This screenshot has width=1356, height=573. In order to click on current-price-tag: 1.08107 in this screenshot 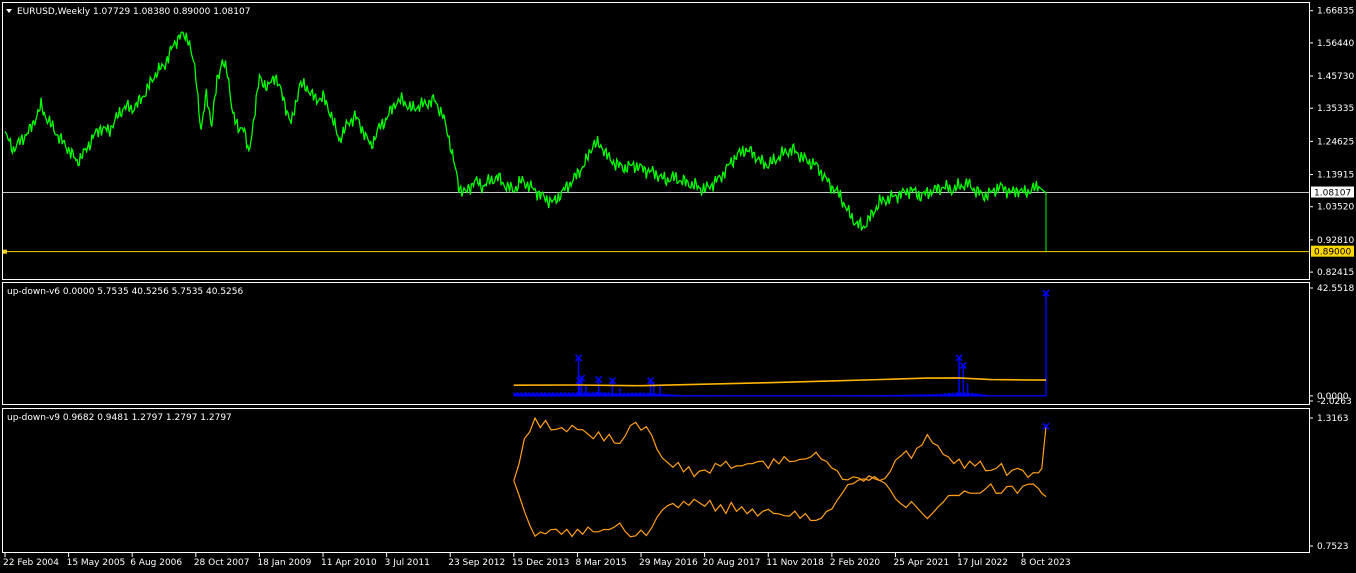, I will do `click(1332, 192)`.